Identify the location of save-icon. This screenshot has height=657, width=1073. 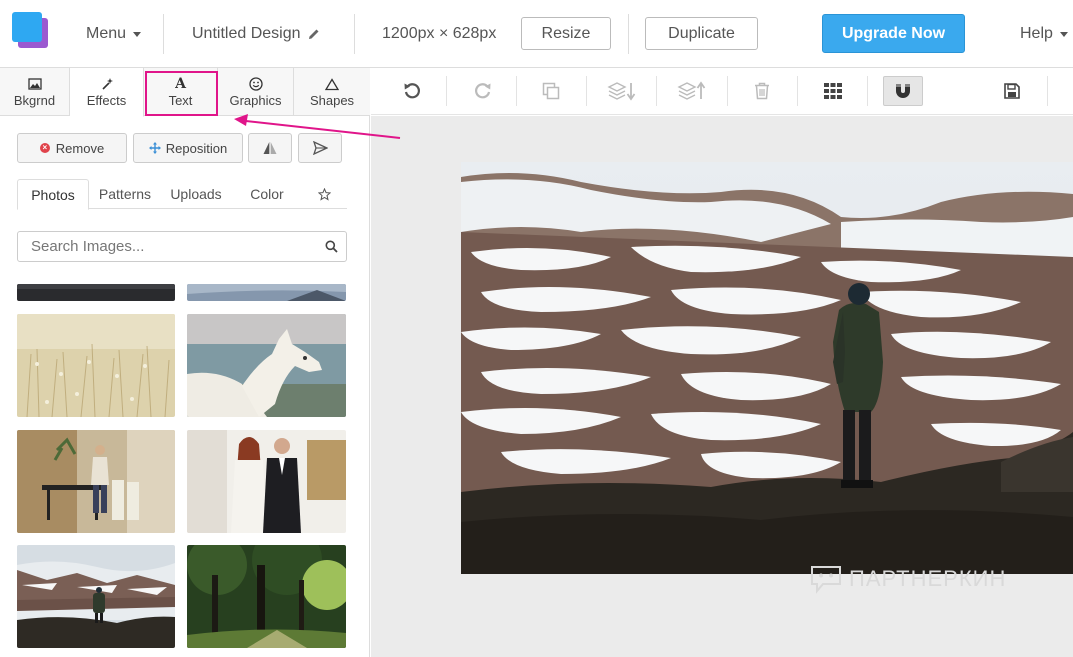
(1012, 91).